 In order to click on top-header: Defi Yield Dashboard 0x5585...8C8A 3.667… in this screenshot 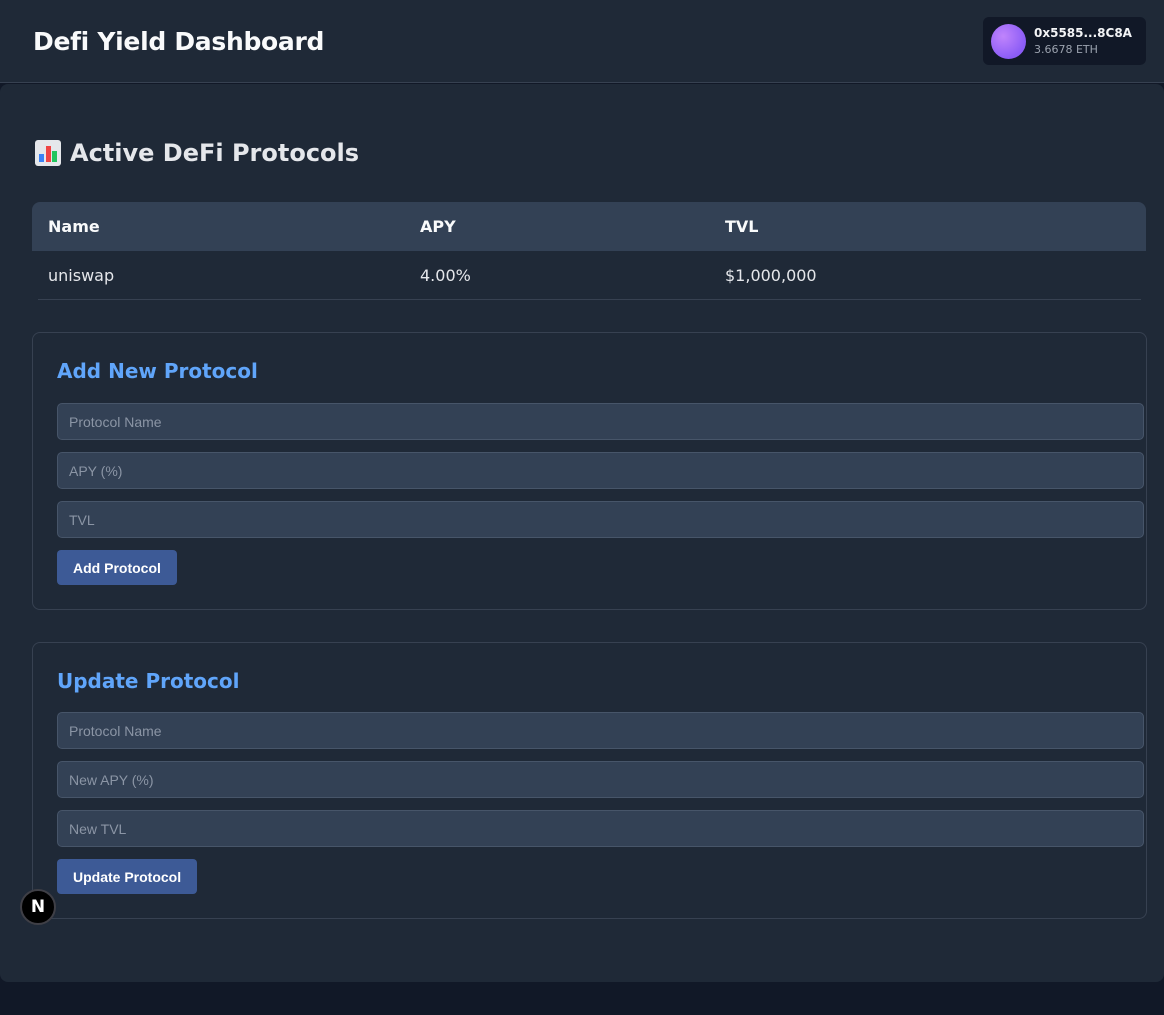, I will do `click(582, 41)`.